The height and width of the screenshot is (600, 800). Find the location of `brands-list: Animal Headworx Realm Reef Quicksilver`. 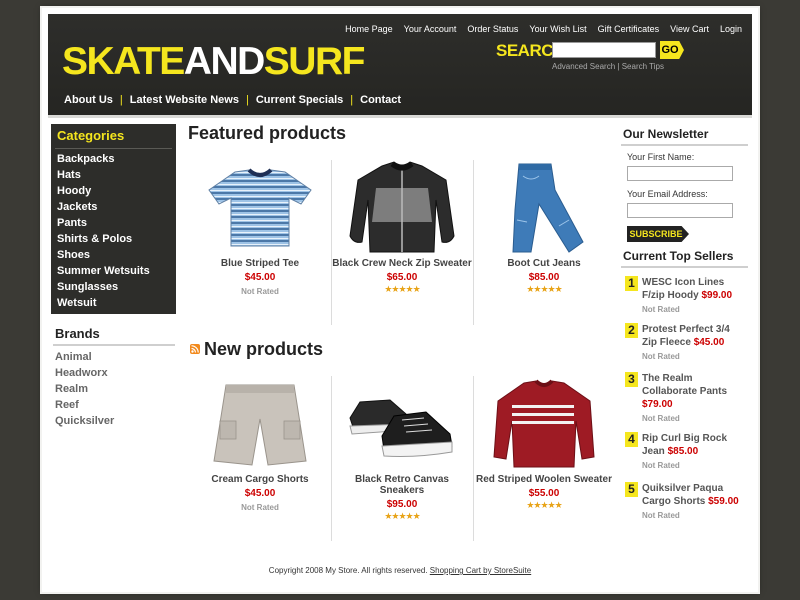

brands-list: Animal Headworx Realm Reef Quicksilver is located at coordinates (115, 389).